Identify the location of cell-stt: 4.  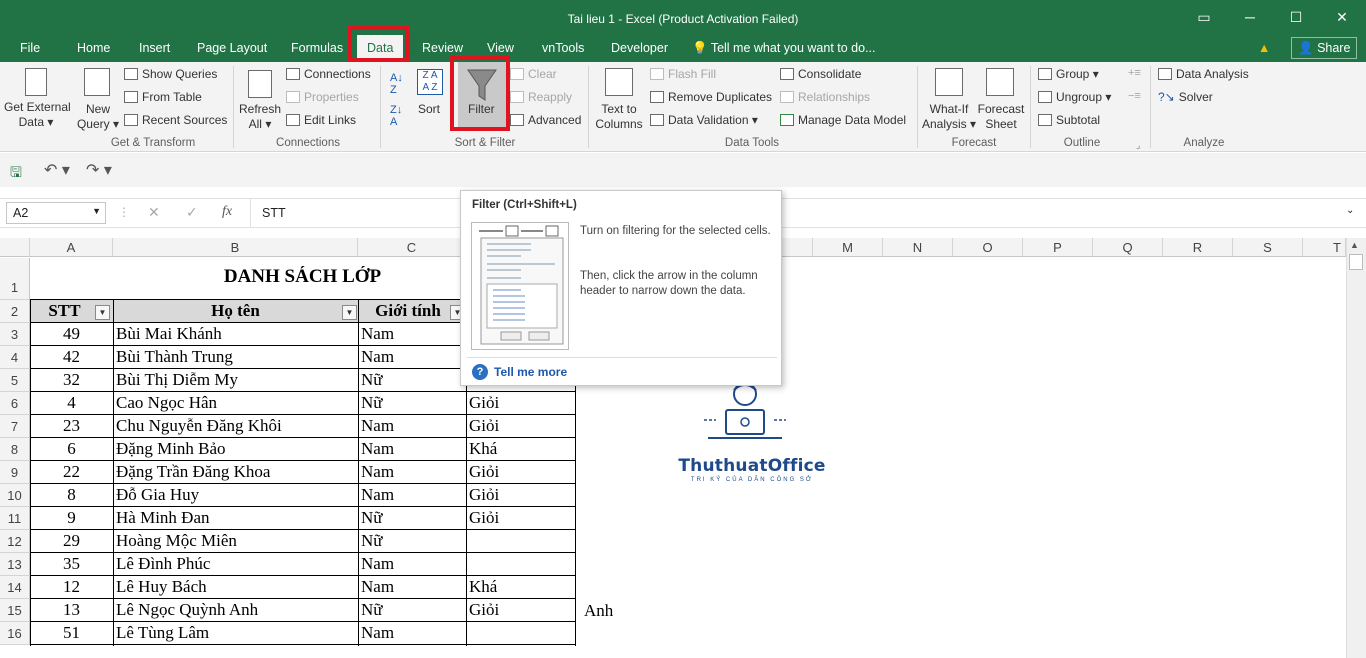
(71, 403).